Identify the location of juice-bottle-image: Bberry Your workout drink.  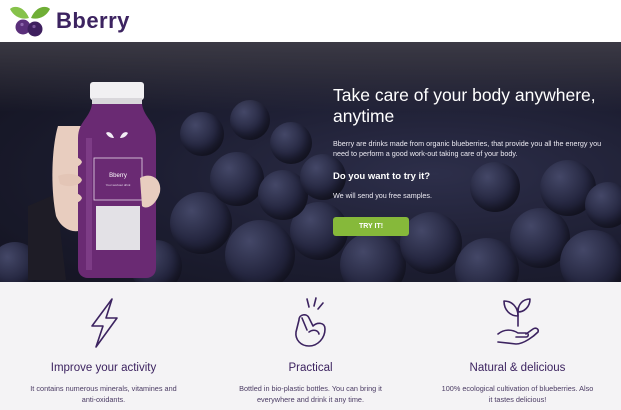
(94, 181).